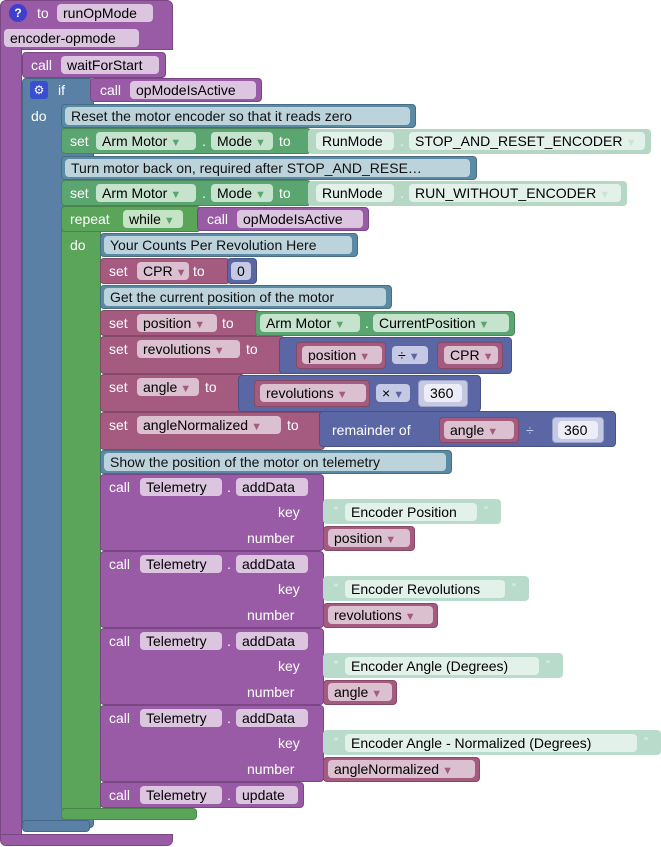 This screenshot has width=661, height=847. What do you see at coordinates (196, 425) in the screenshot?
I see `variable-name: angleNormalized` at bounding box center [196, 425].